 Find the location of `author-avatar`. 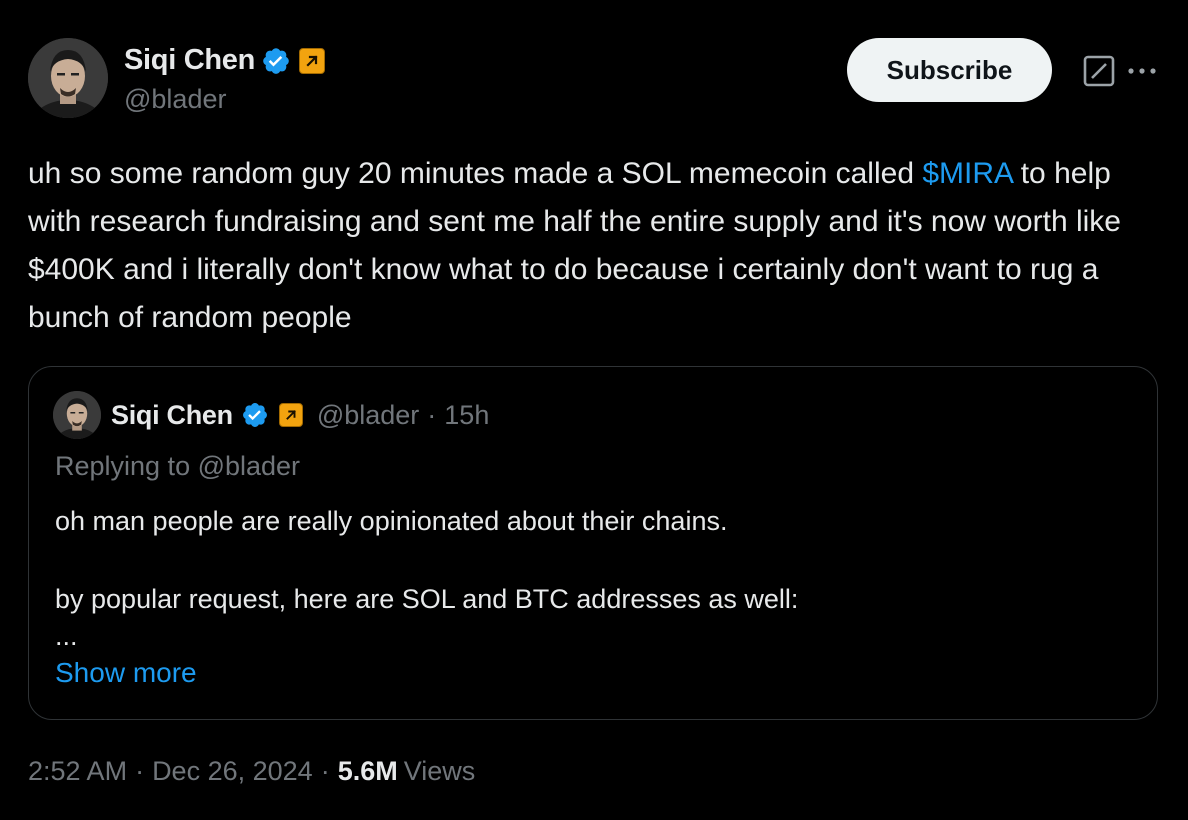

author-avatar is located at coordinates (68, 78).